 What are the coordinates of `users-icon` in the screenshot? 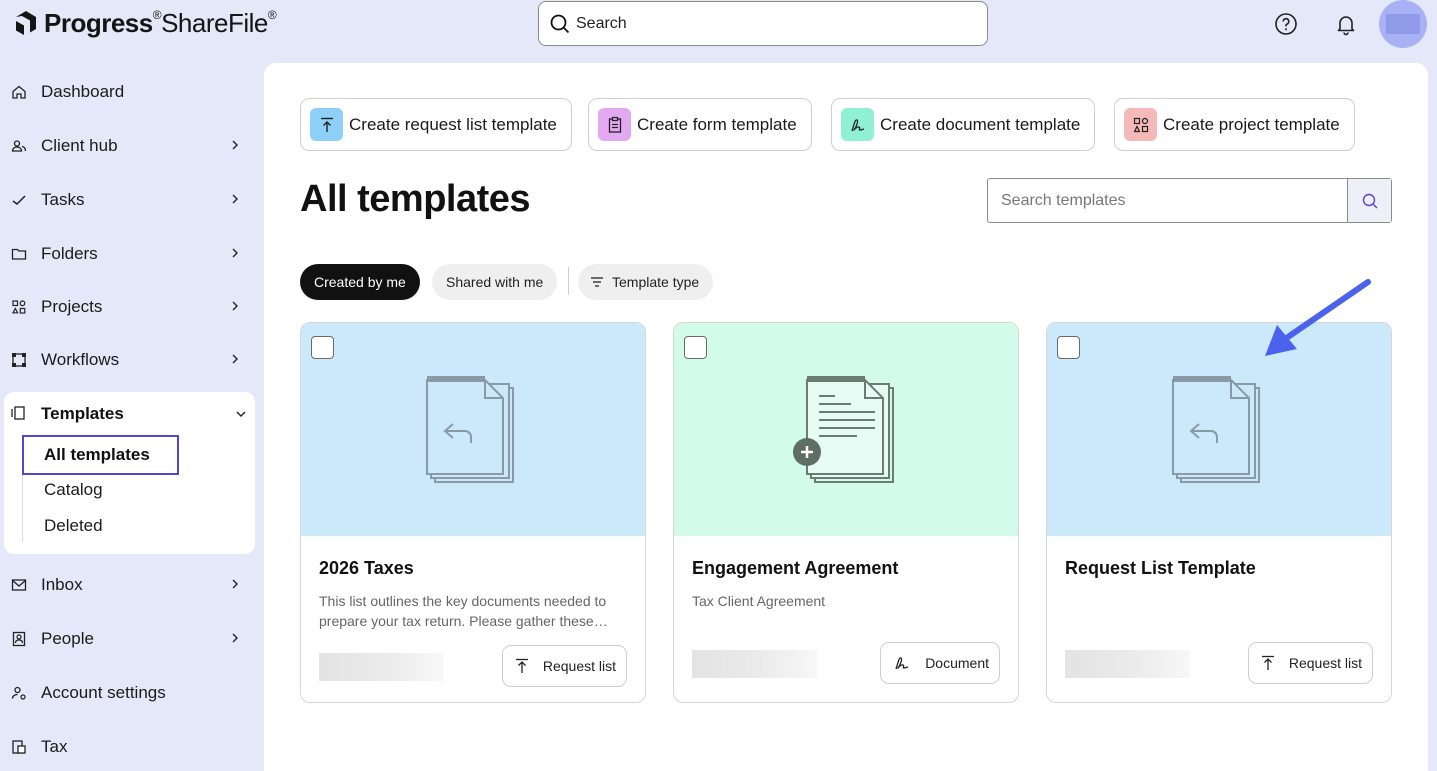 It's located at (19, 146).